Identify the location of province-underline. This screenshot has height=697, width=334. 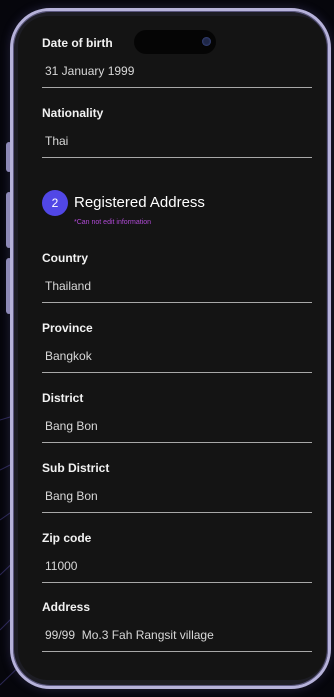
(177, 372).